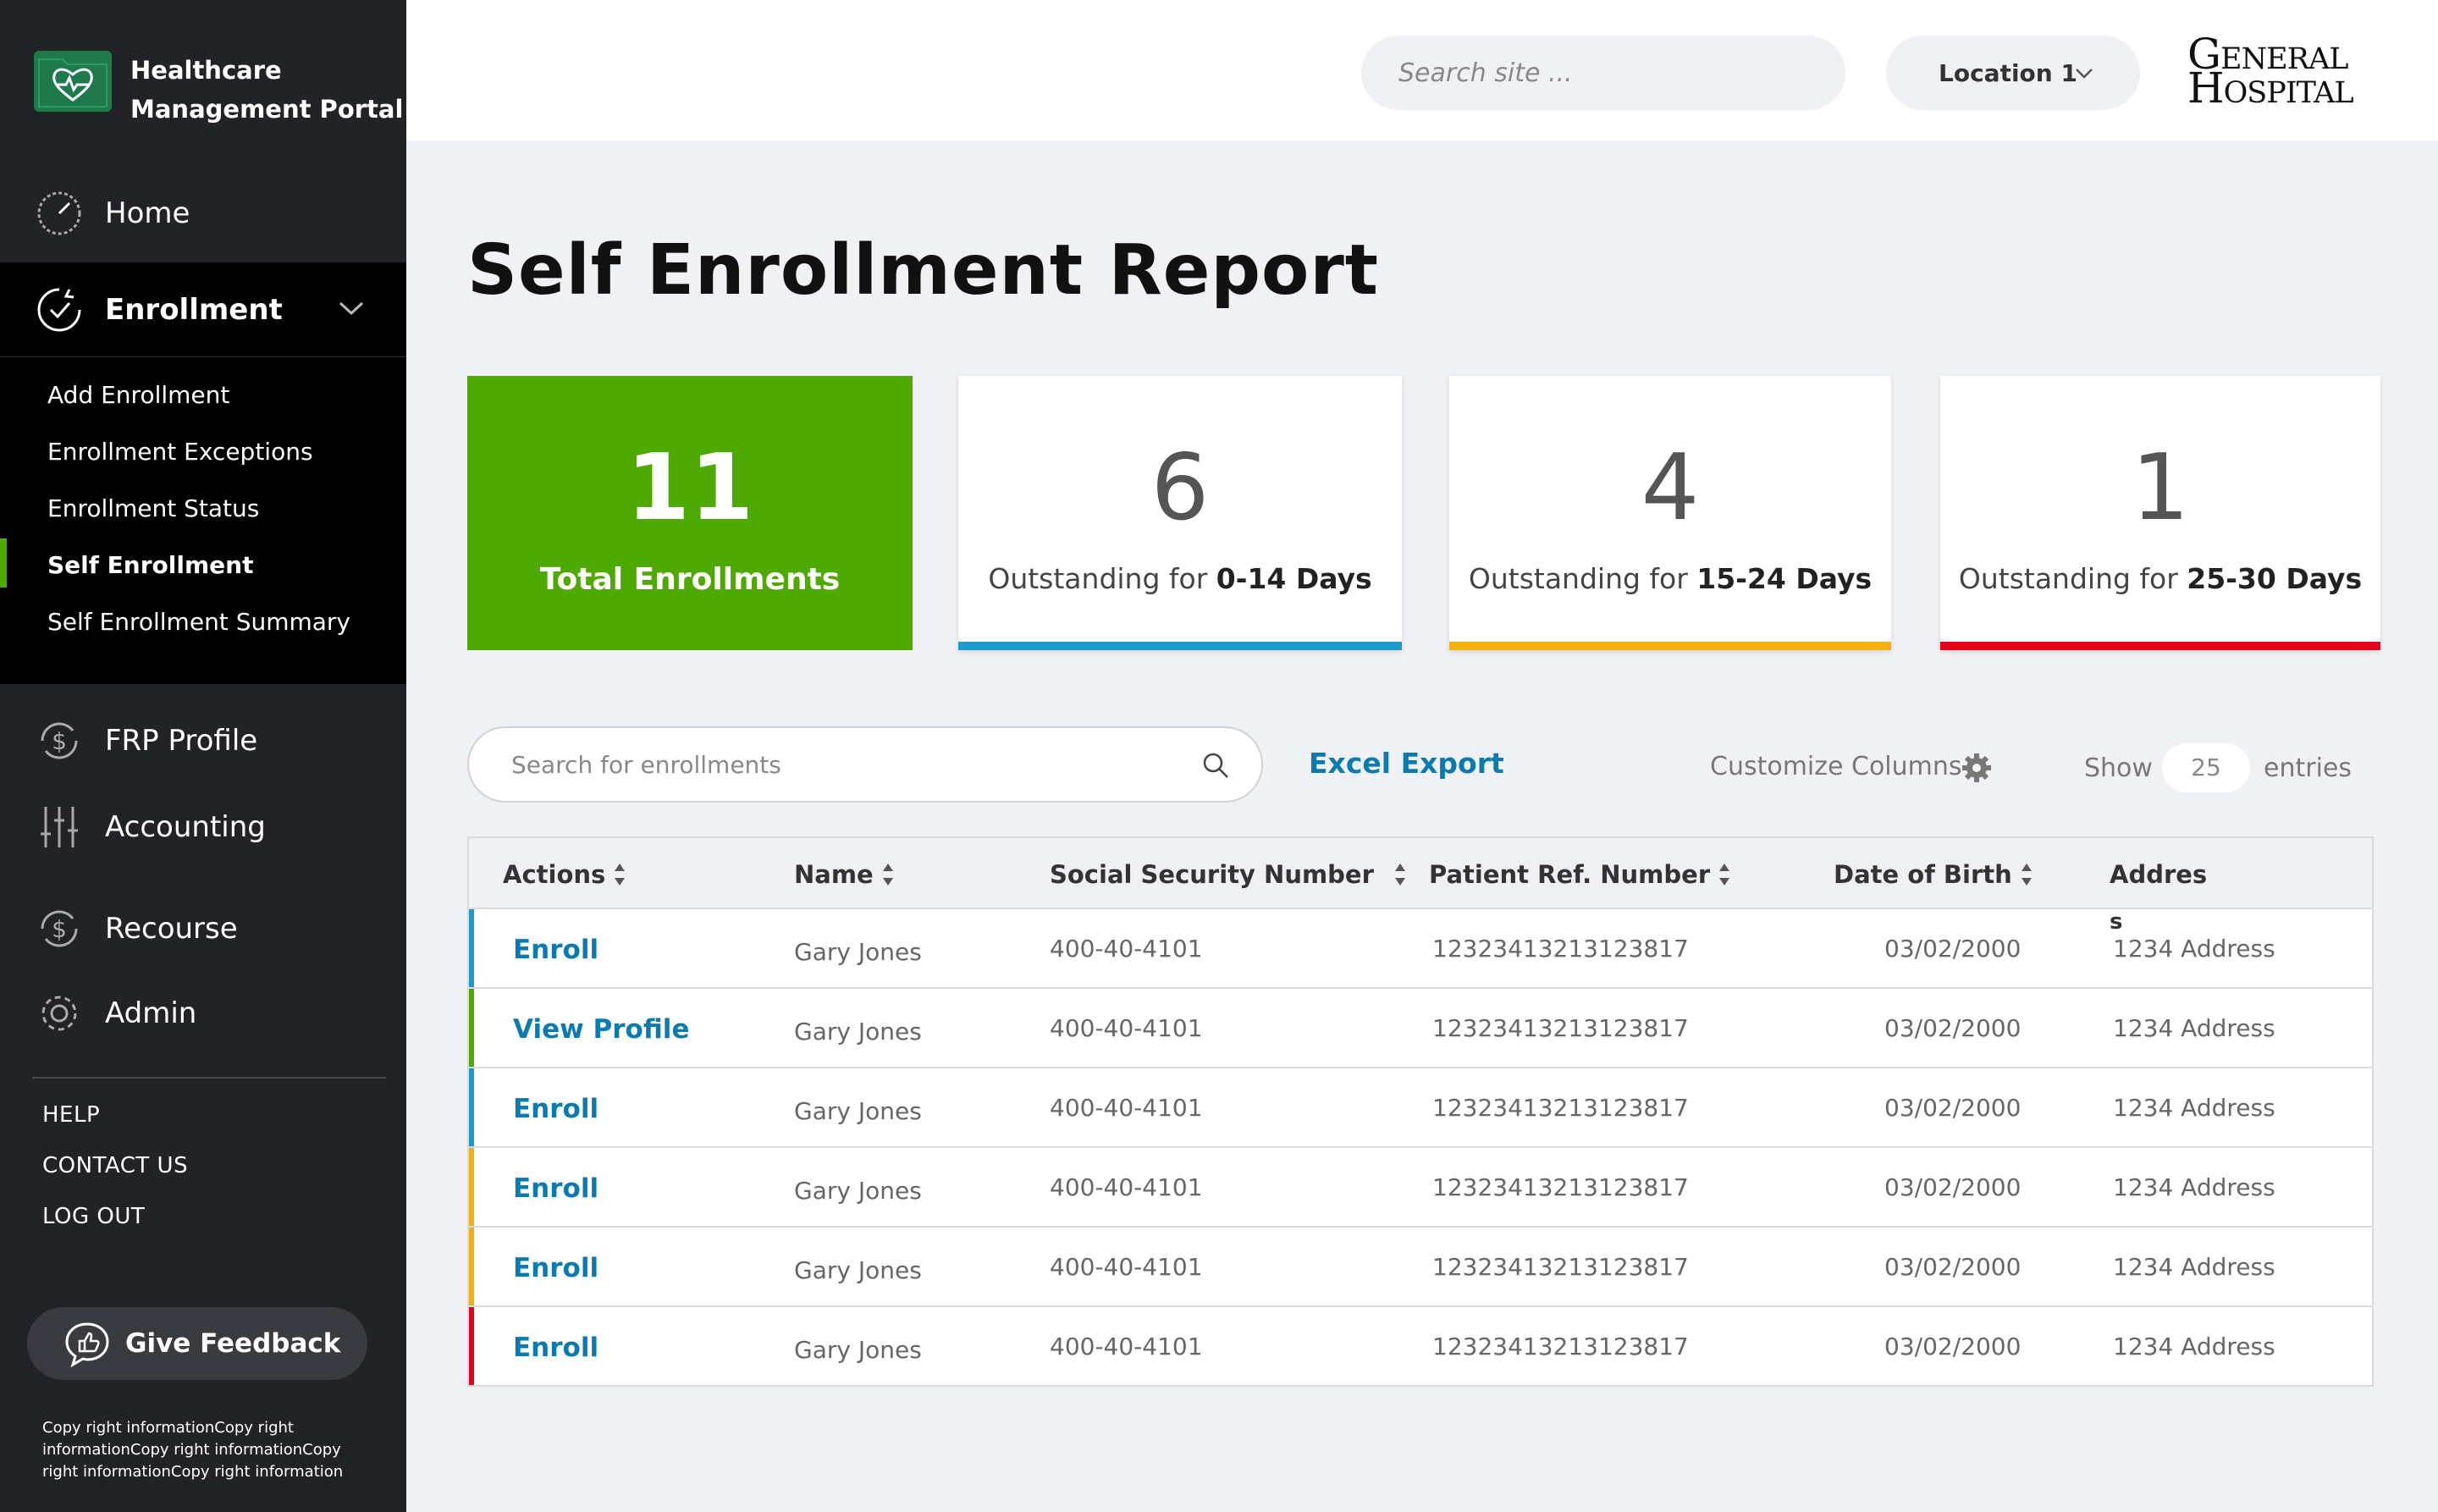 This screenshot has width=2438, height=1512. What do you see at coordinates (206, 70) in the screenshot?
I see `app-title-line1: Healthcare` at bounding box center [206, 70].